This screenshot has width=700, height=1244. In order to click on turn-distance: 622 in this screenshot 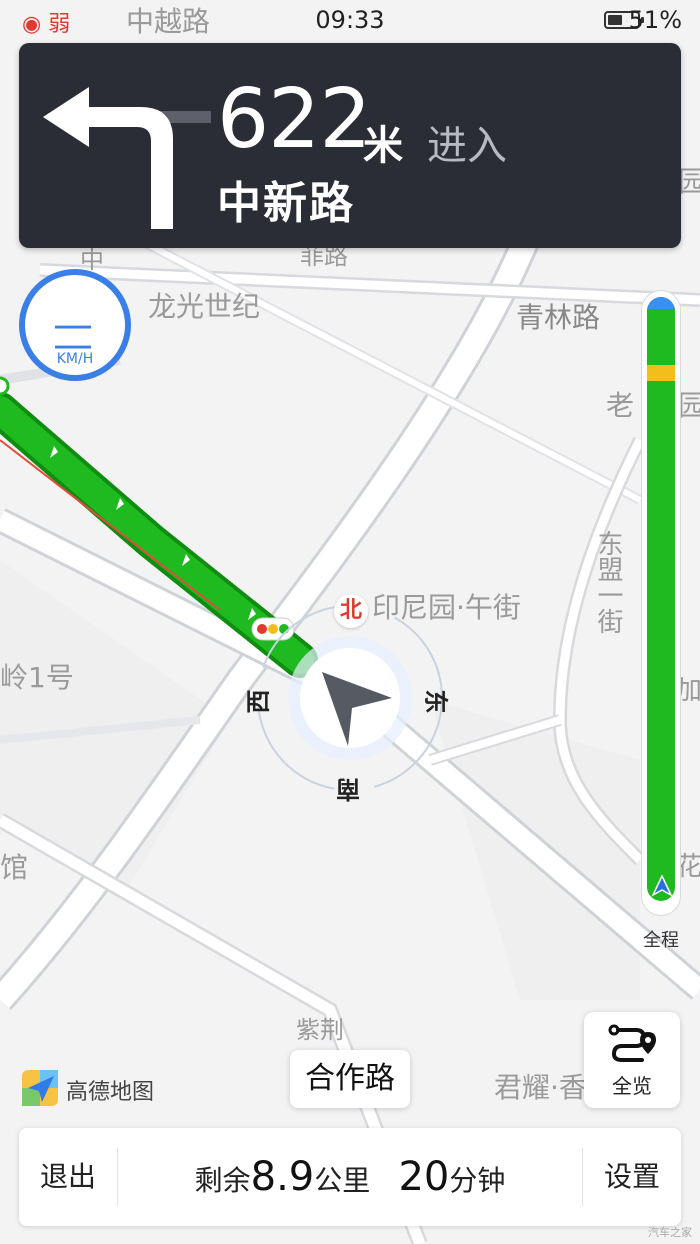, I will do `click(294, 119)`.